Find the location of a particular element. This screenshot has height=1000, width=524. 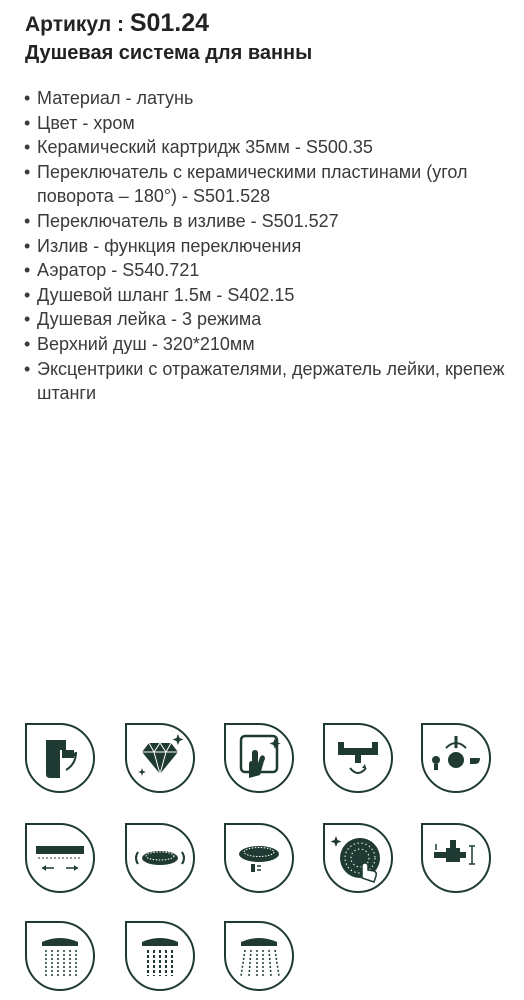

ceramic-cartridge-icon is located at coordinates (60, 758).